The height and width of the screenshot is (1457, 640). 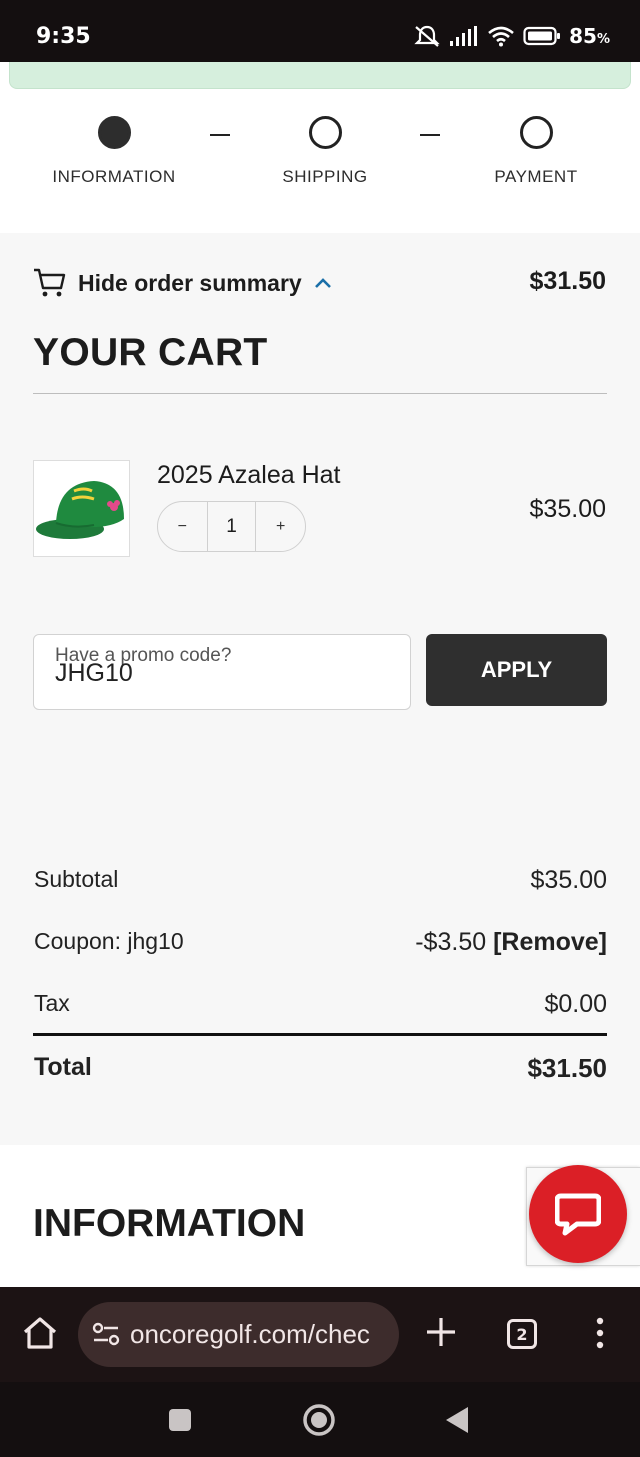 I want to click on url-text: oncoregolf.com/chec, so click(x=250, y=1334).